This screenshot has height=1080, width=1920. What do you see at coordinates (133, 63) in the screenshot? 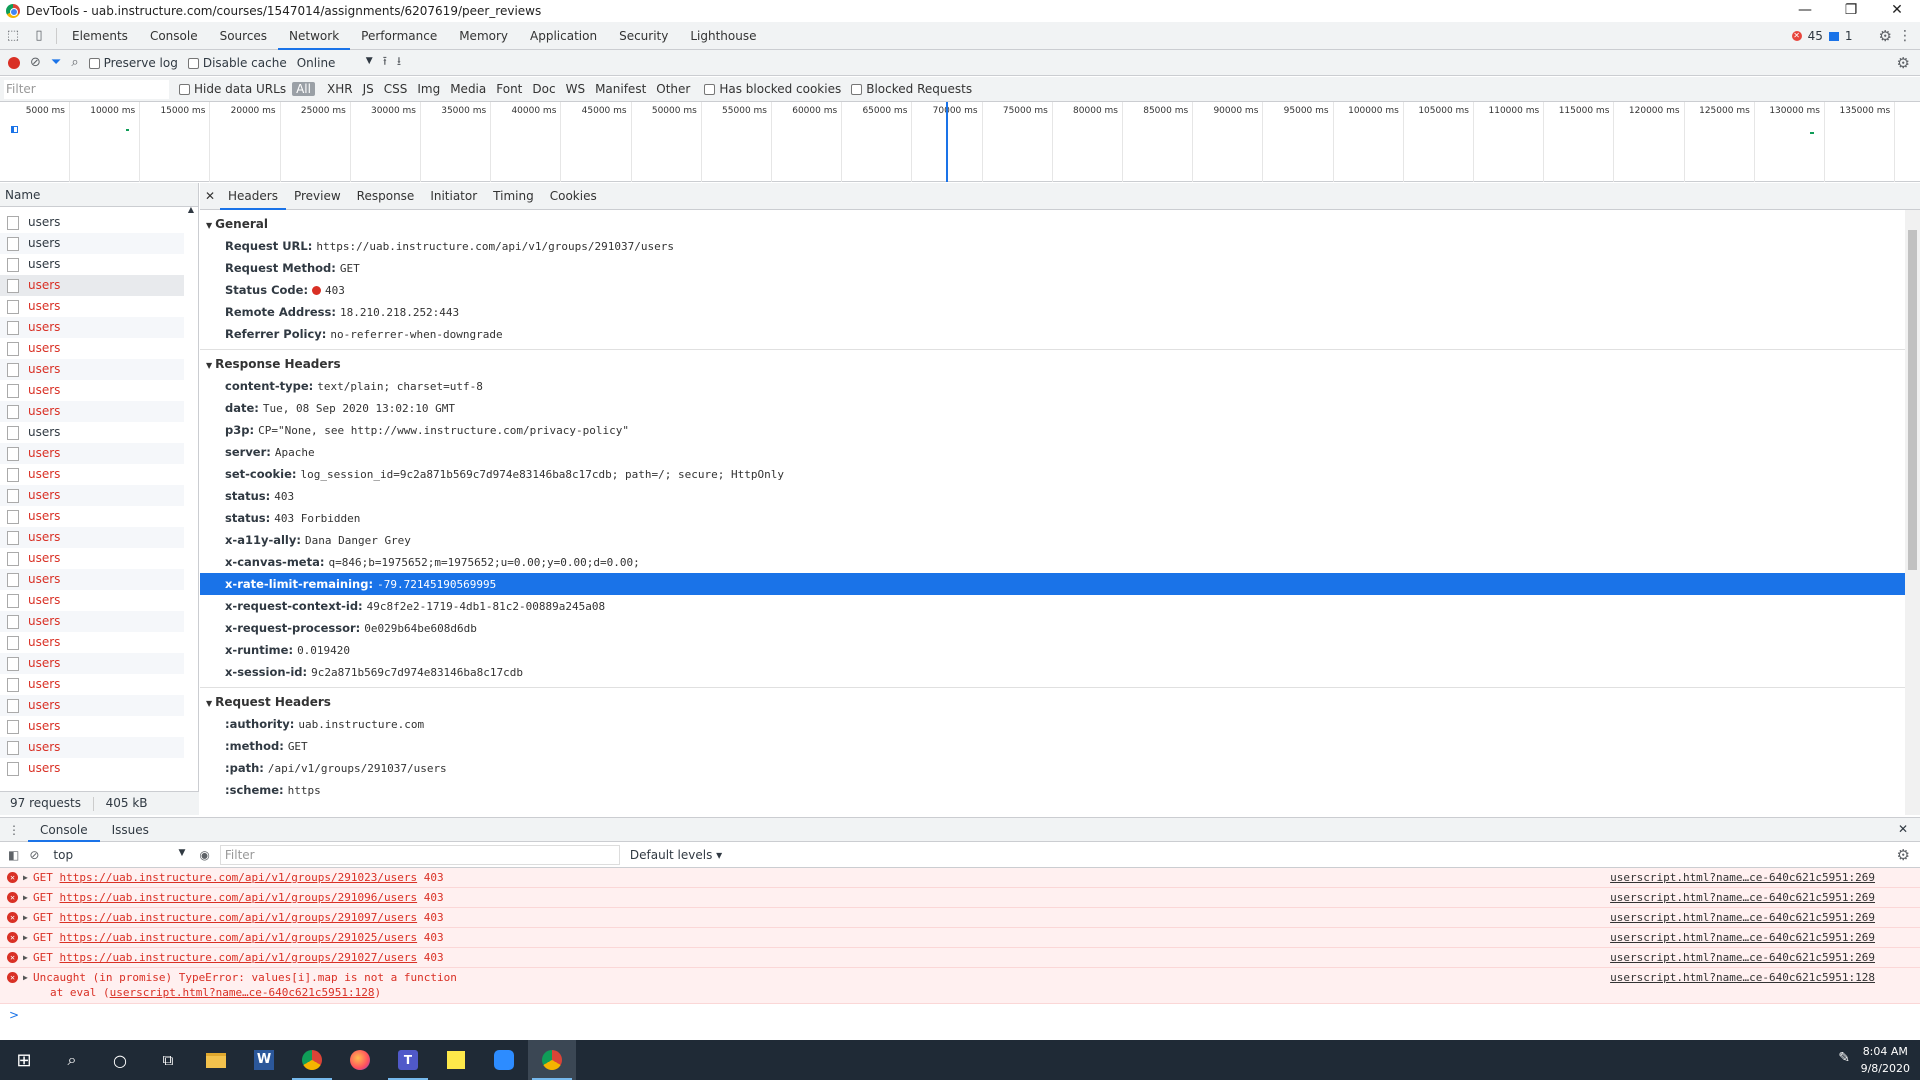
I see `preserve-log-checkbox: Preserve log` at bounding box center [133, 63].